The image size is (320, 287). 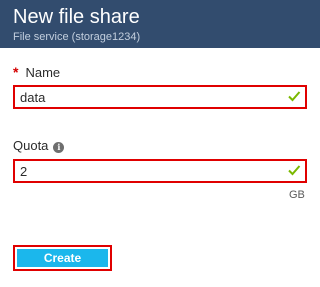 I want to click on name-field, so click(x=160, y=97).